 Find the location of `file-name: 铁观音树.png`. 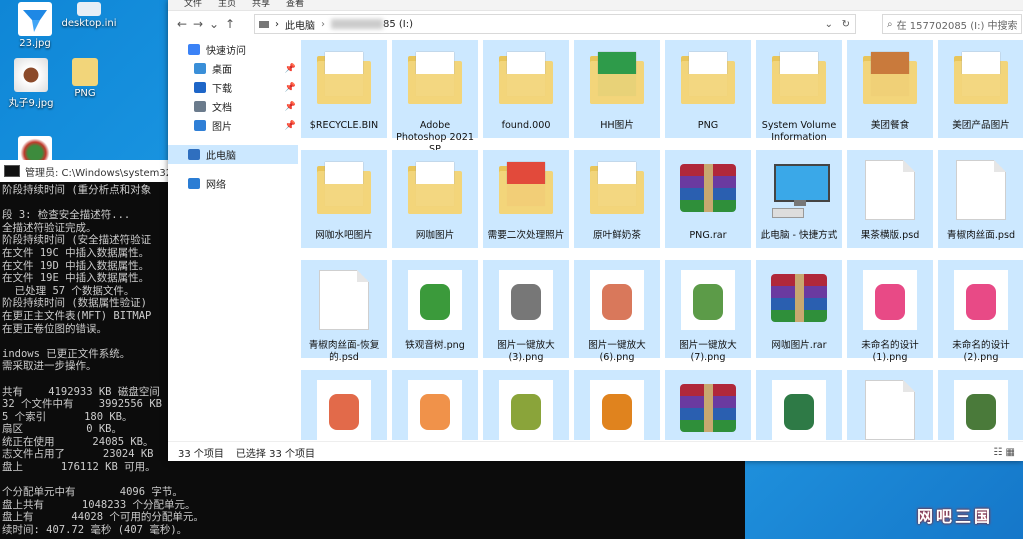

file-name: 铁观音树.png is located at coordinates (435, 345).